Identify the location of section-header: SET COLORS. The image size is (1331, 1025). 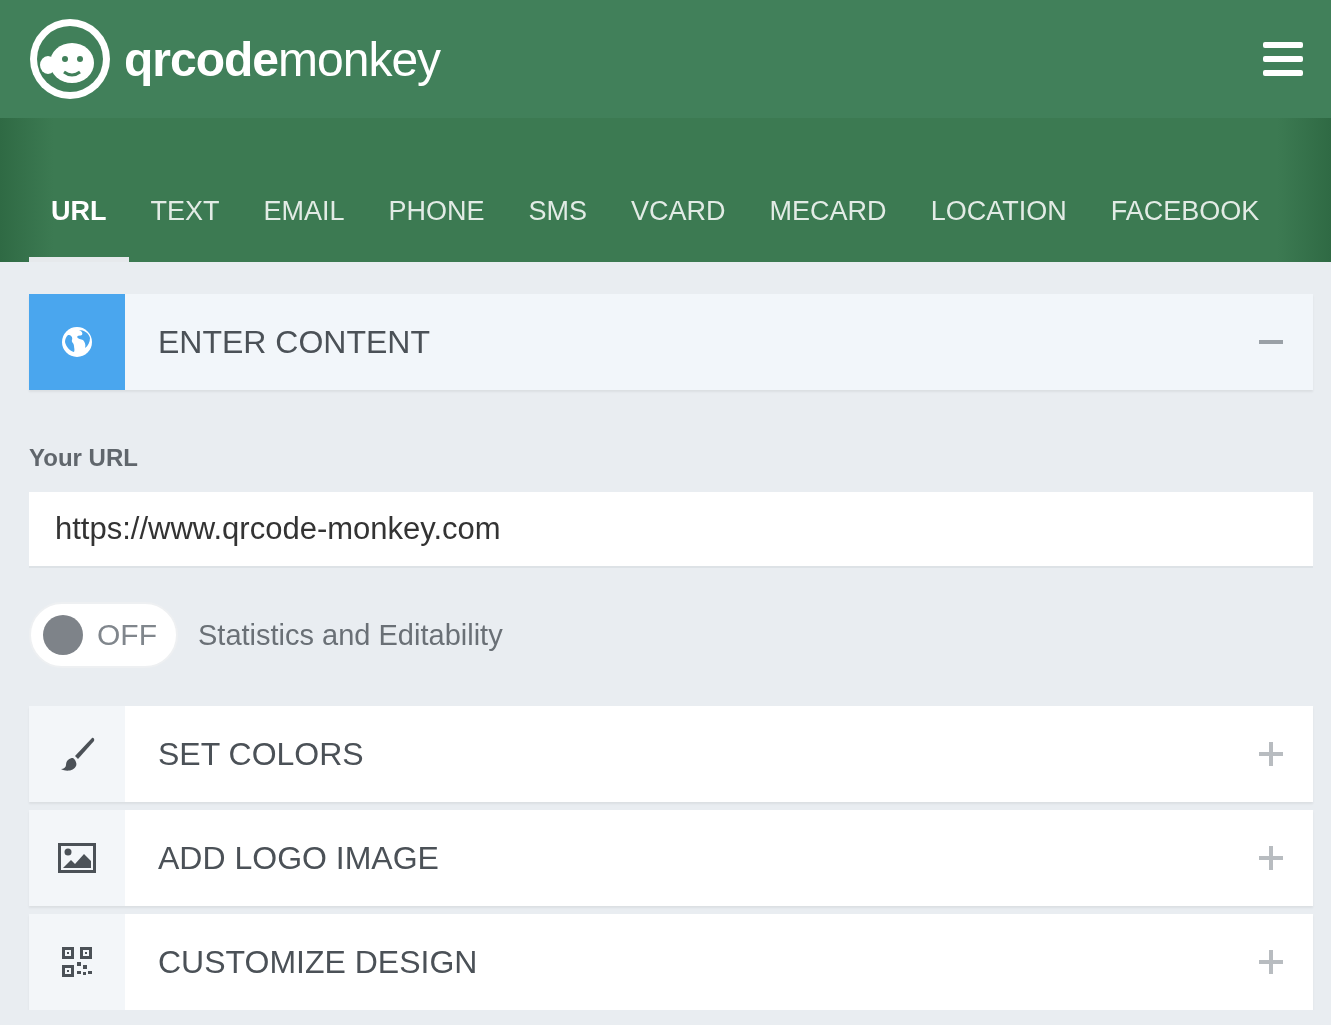
(671, 754).